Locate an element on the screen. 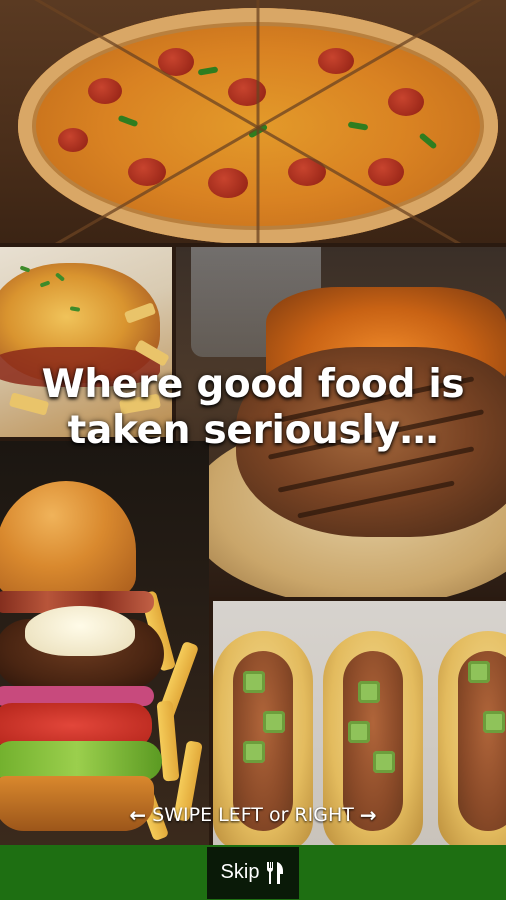 Image resolution: width=506 pixels, height=900 pixels. tagline-line-1: Where good food is is located at coordinates (253, 384).